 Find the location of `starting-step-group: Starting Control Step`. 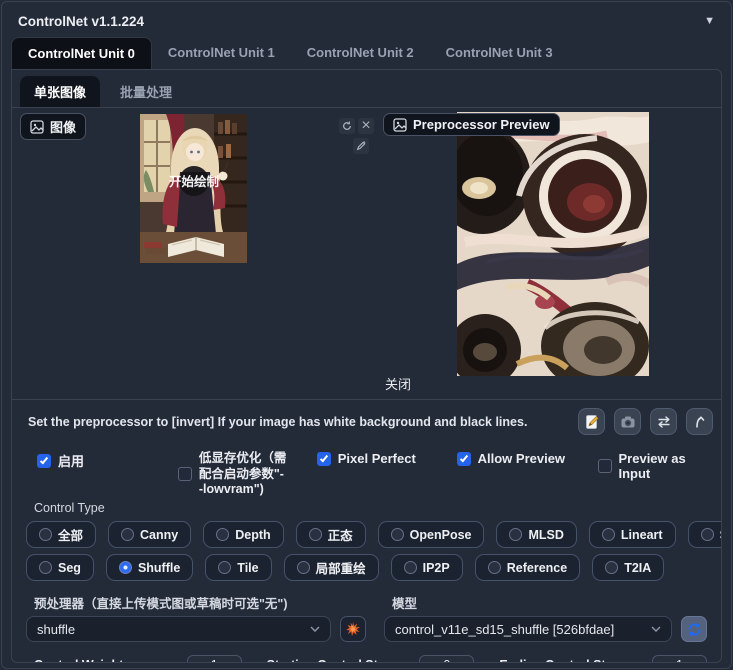

starting-step-group: Starting Control Step is located at coordinates (367, 658).